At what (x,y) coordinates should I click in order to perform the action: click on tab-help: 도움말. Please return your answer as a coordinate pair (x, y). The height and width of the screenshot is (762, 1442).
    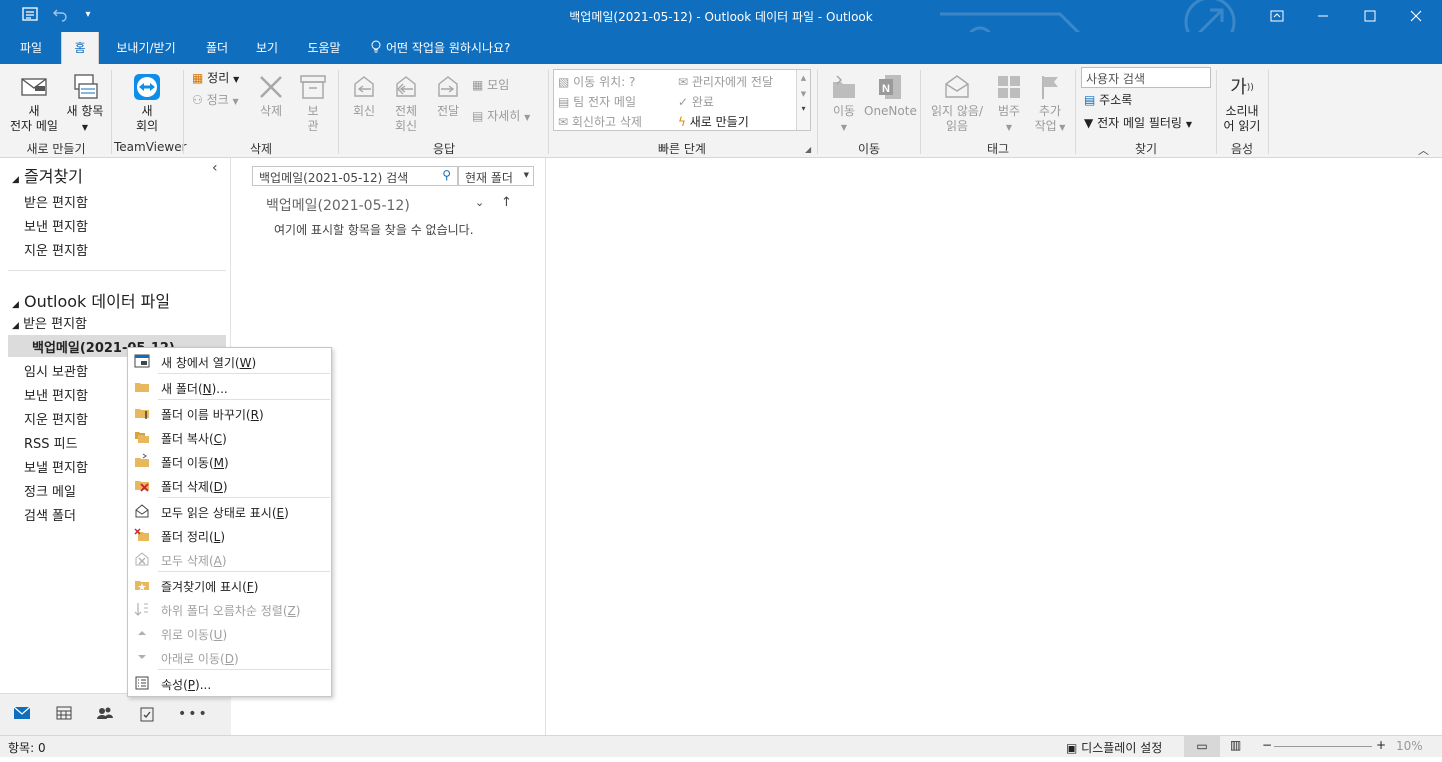
    Looking at the image, I should click on (324, 48).